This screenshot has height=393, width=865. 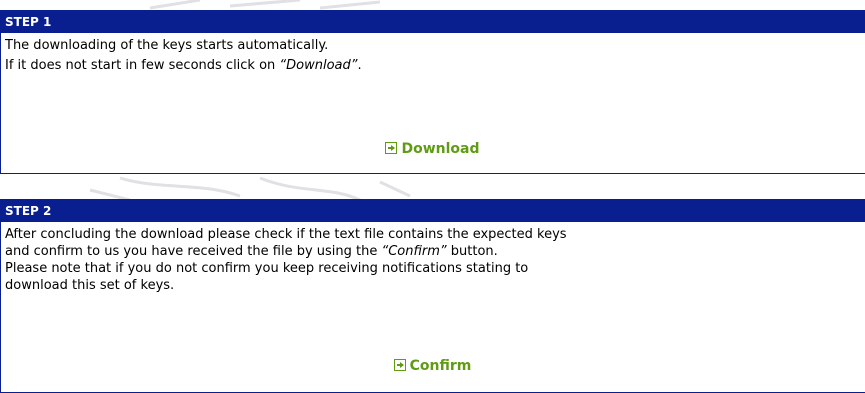 I want to click on confirm-label: Confirm, so click(x=440, y=366).